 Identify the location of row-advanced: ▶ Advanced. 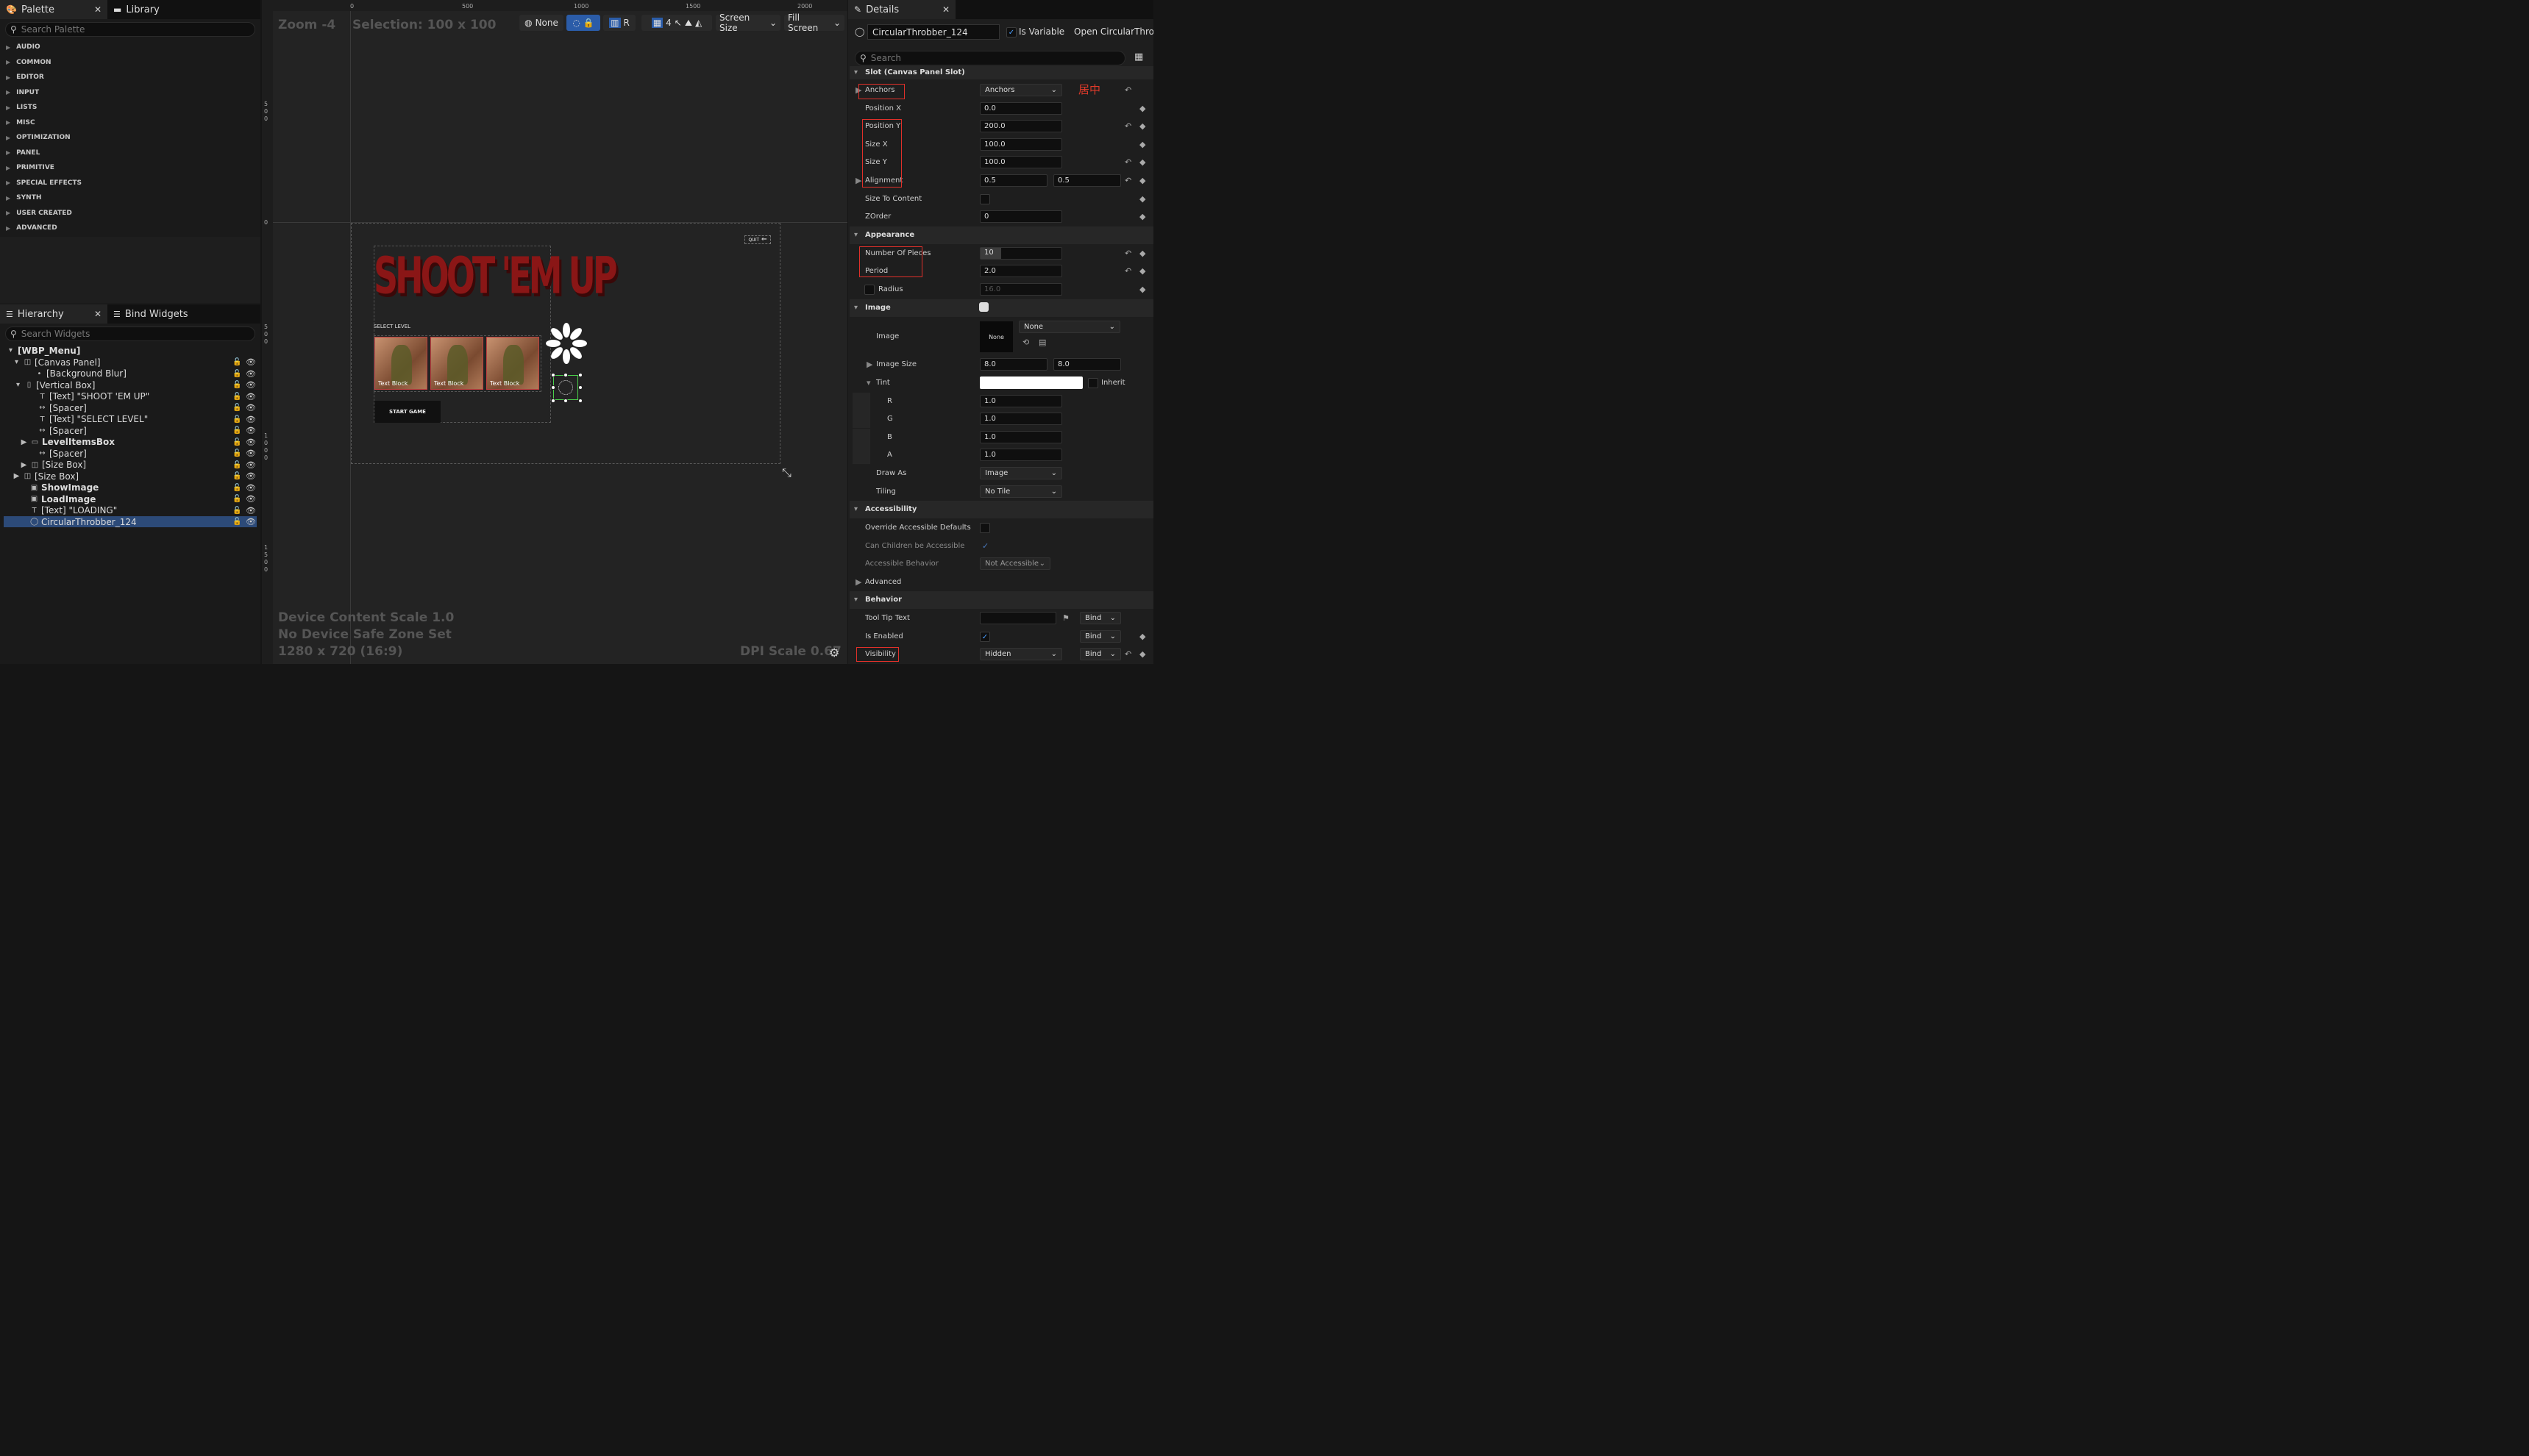
(1001, 582).